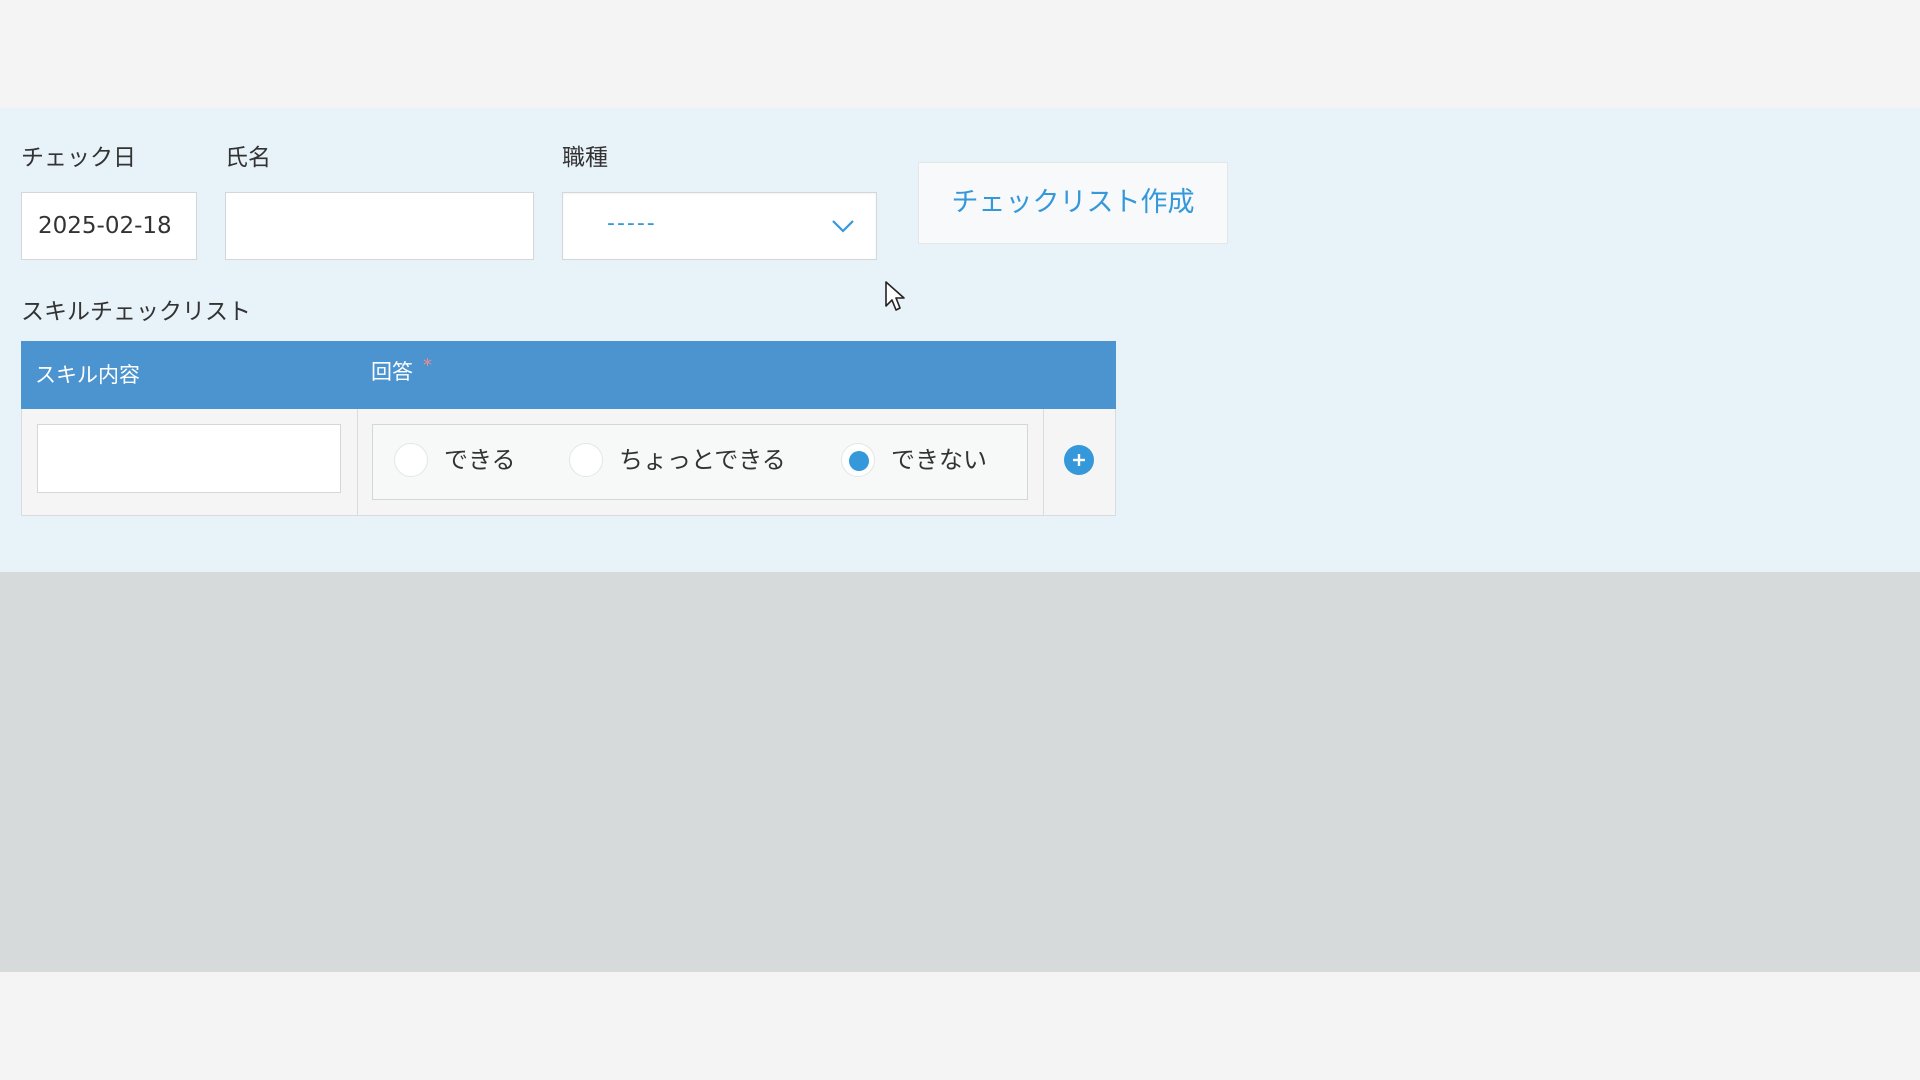  What do you see at coordinates (136, 312) in the screenshot?
I see `checklist-title: スキルチェックリスト` at bounding box center [136, 312].